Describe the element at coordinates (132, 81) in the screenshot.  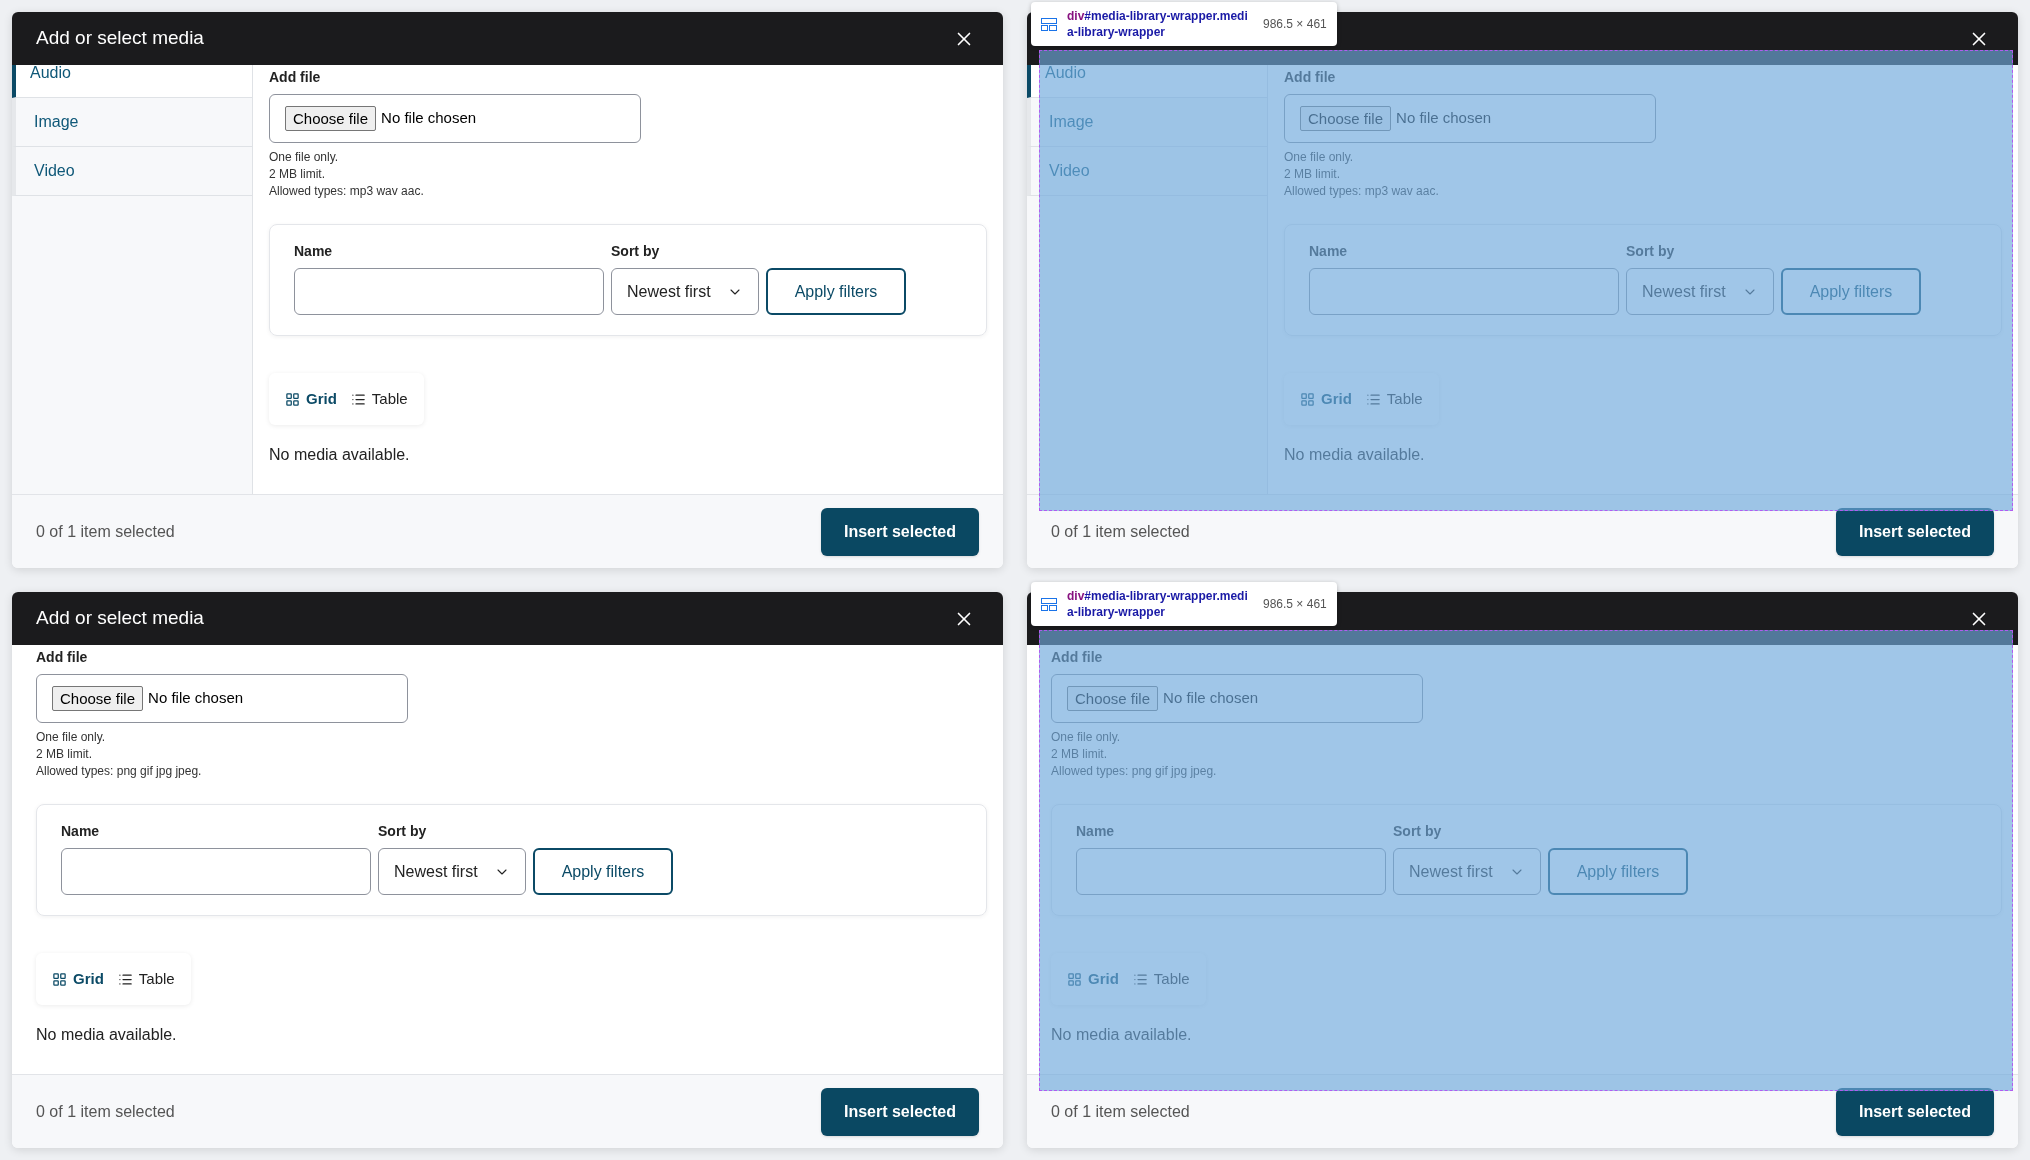
I see `media-type-tab: Audio` at that location.